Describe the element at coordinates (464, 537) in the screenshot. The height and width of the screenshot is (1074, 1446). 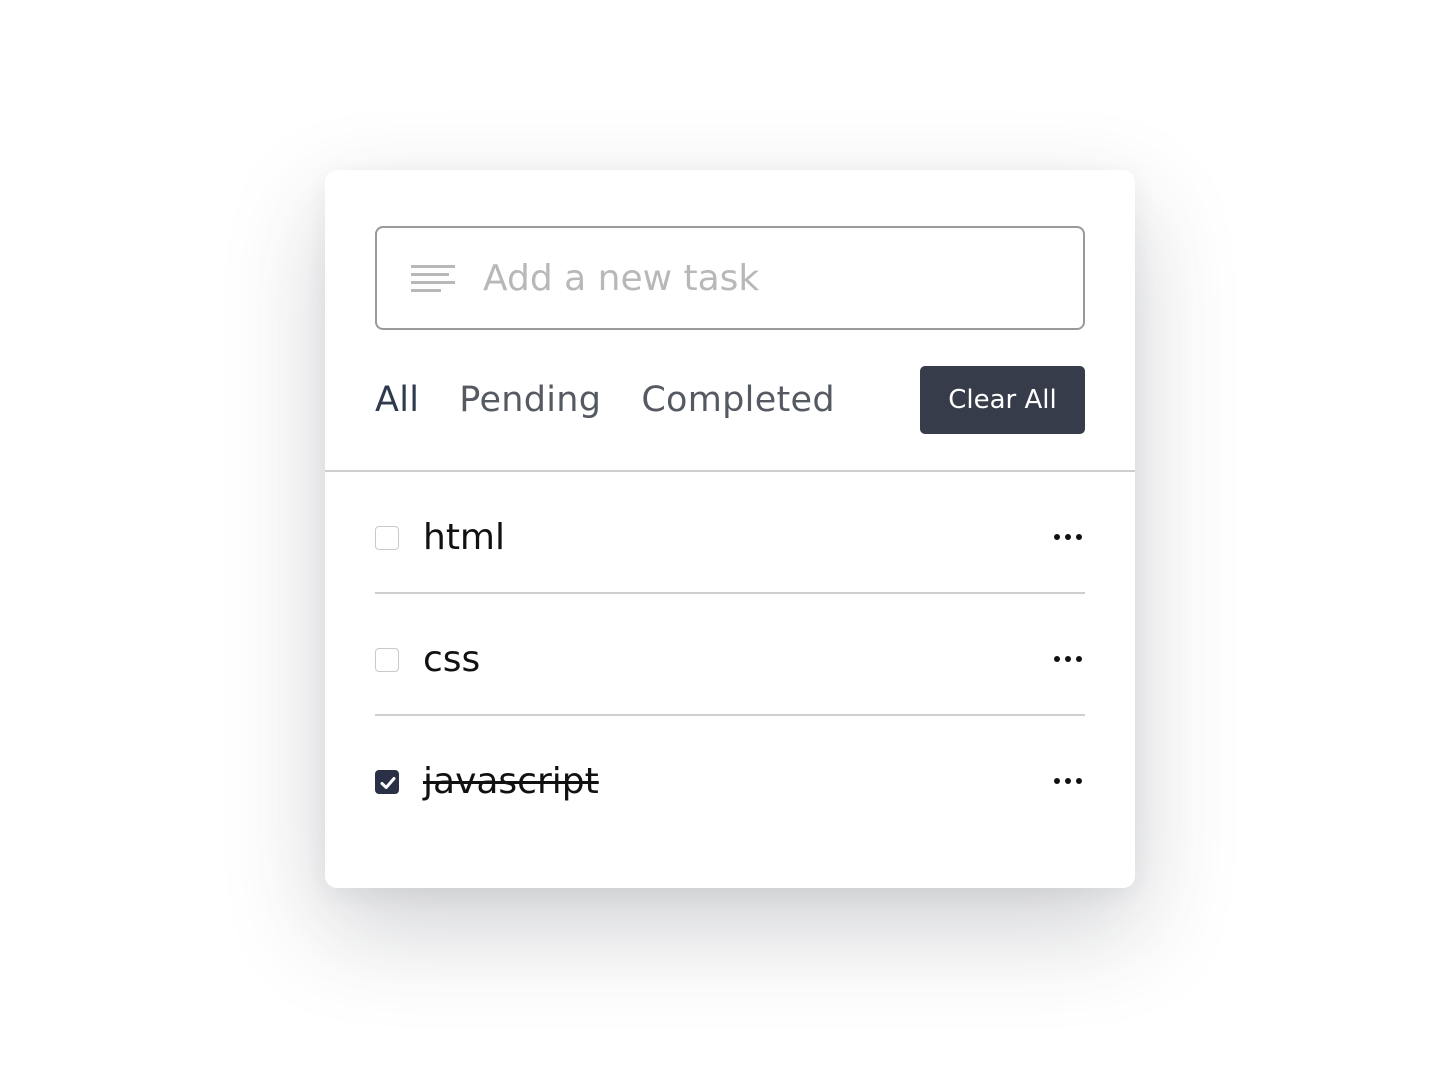
I see `task-label: html` at that location.